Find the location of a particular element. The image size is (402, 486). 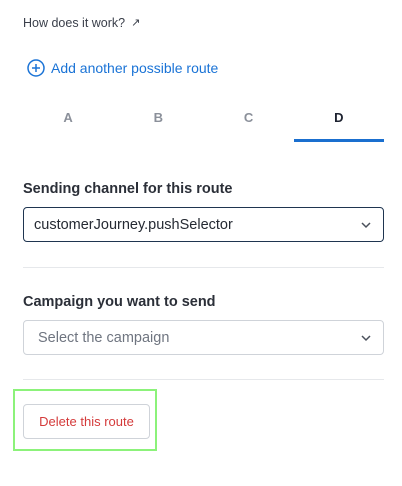

tab-a: A is located at coordinates (68, 121).